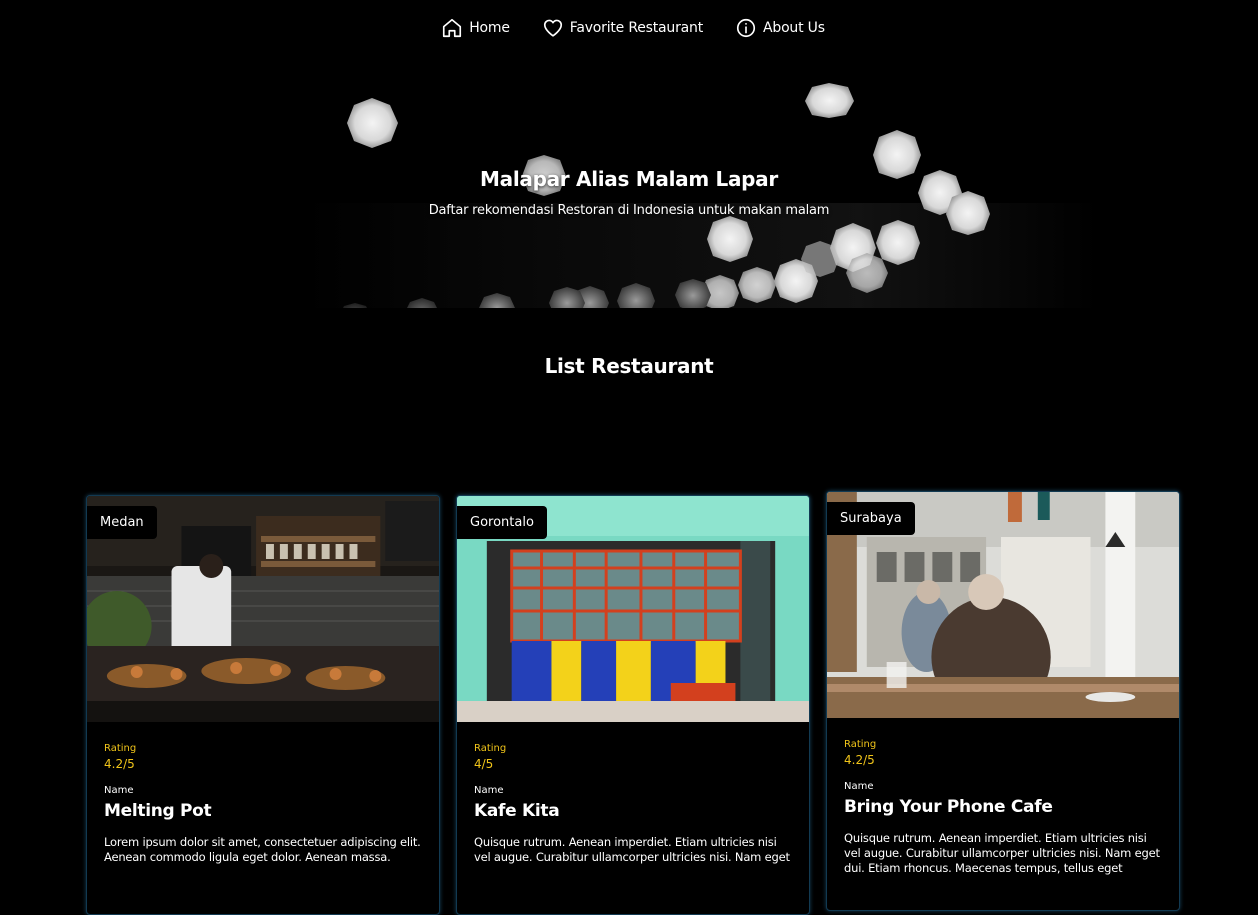  What do you see at coordinates (452, 28) in the screenshot?
I see `home-icon` at bounding box center [452, 28].